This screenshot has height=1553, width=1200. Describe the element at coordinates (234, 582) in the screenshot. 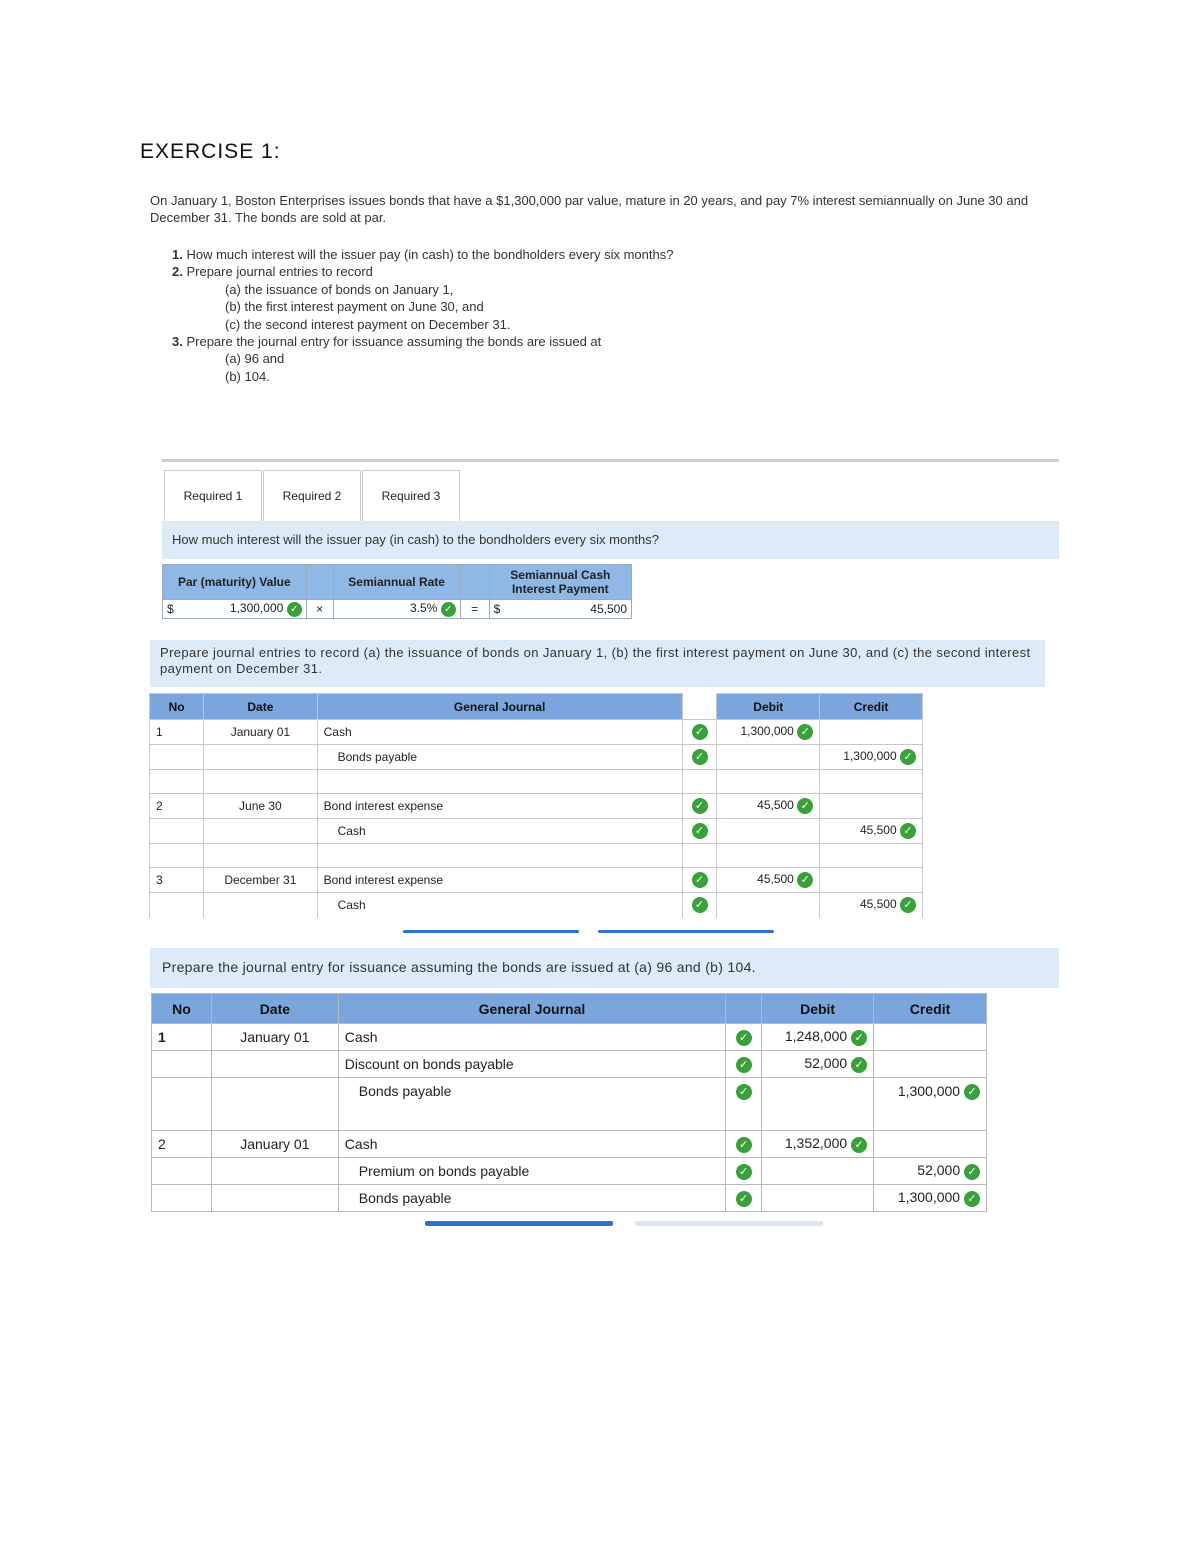

I see `header-par-value: Par (maturity) Value` at that location.